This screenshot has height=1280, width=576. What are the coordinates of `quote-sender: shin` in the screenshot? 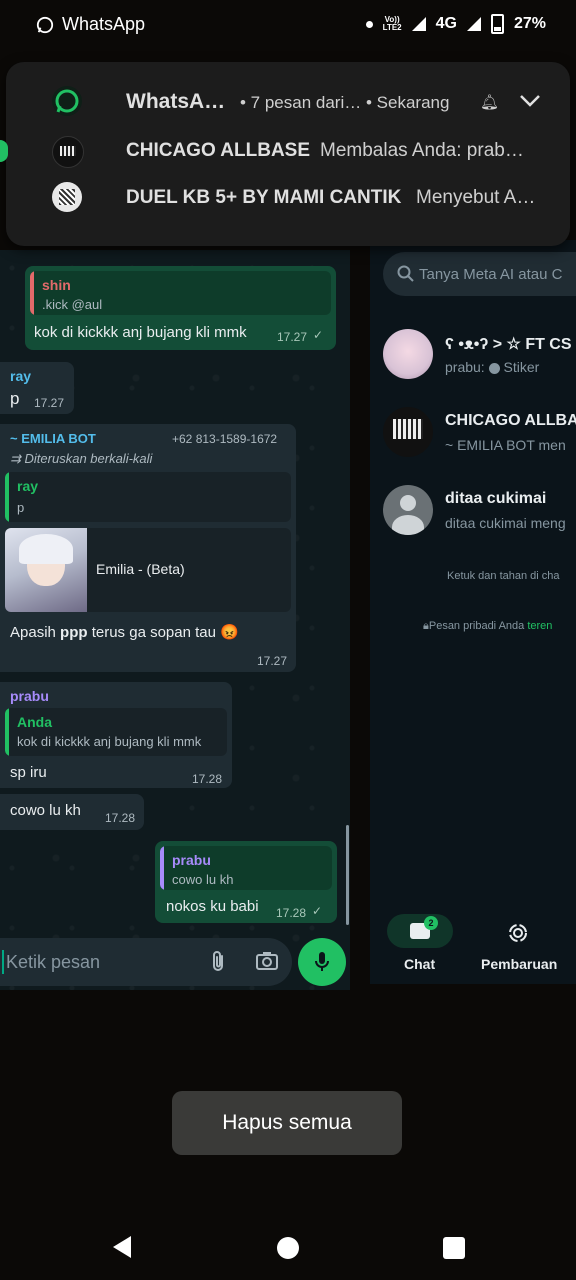 It's located at (56, 285).